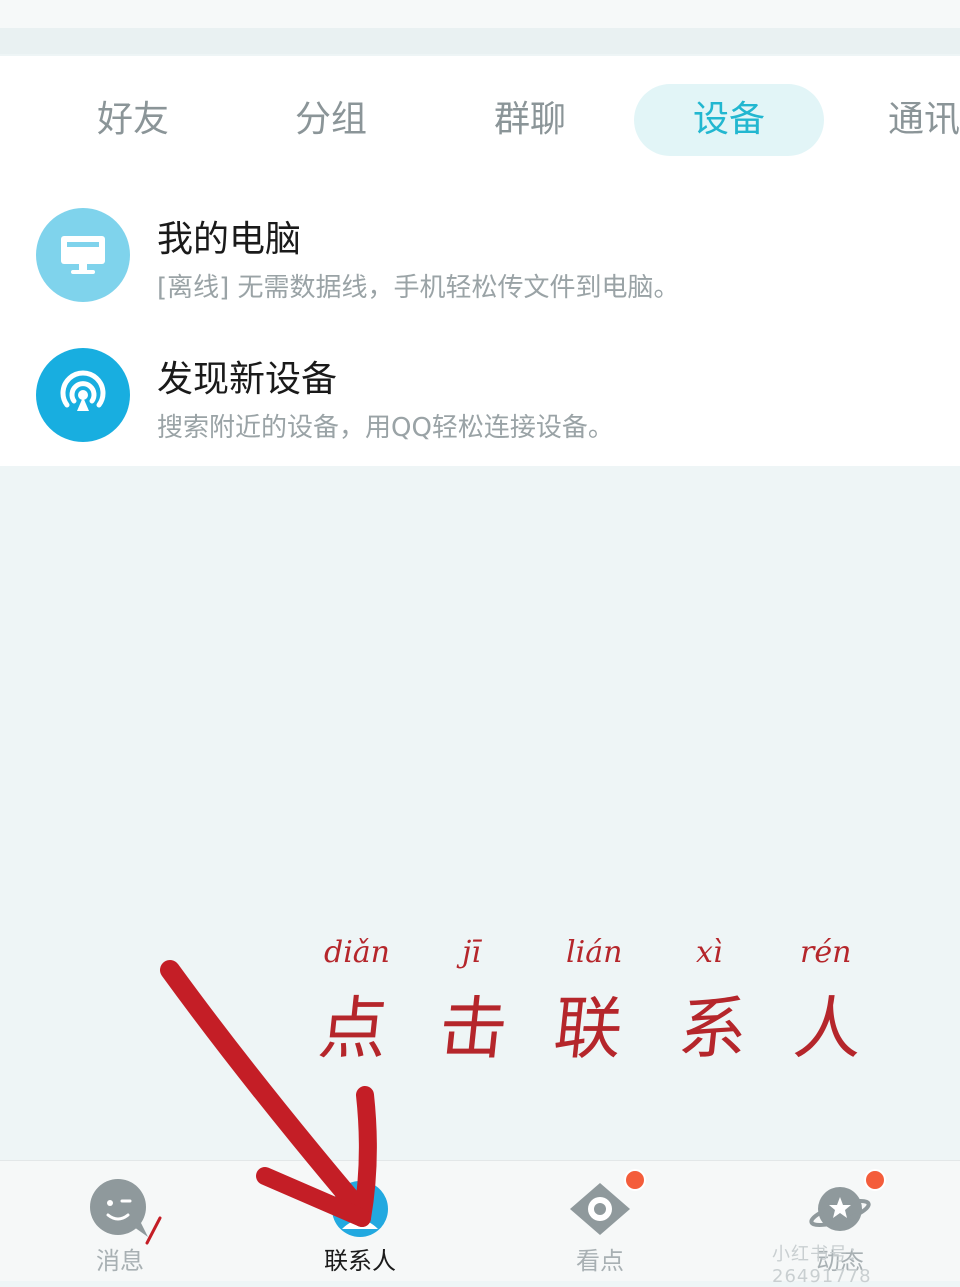  What do you see at coordinates (83, 395) in the screenshot?
I see `radar-icon` at bounding box center [83, 395].